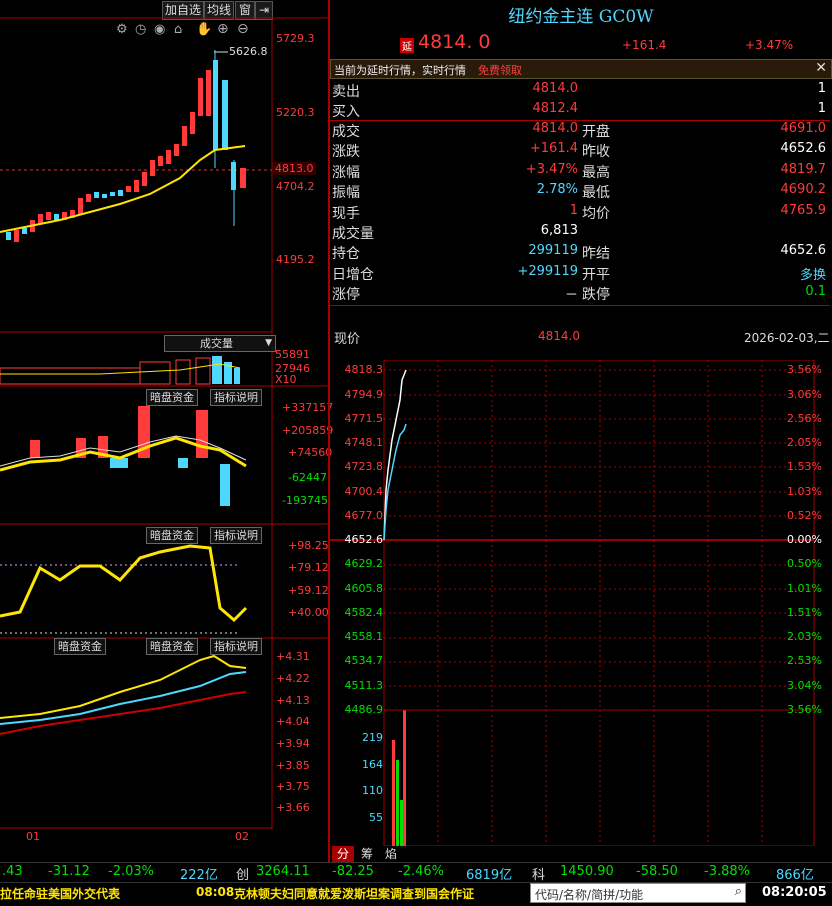  Describe the element at coordinates (596, 254) in the screenshot. I see `quote-field-label: 昨结` at that location.